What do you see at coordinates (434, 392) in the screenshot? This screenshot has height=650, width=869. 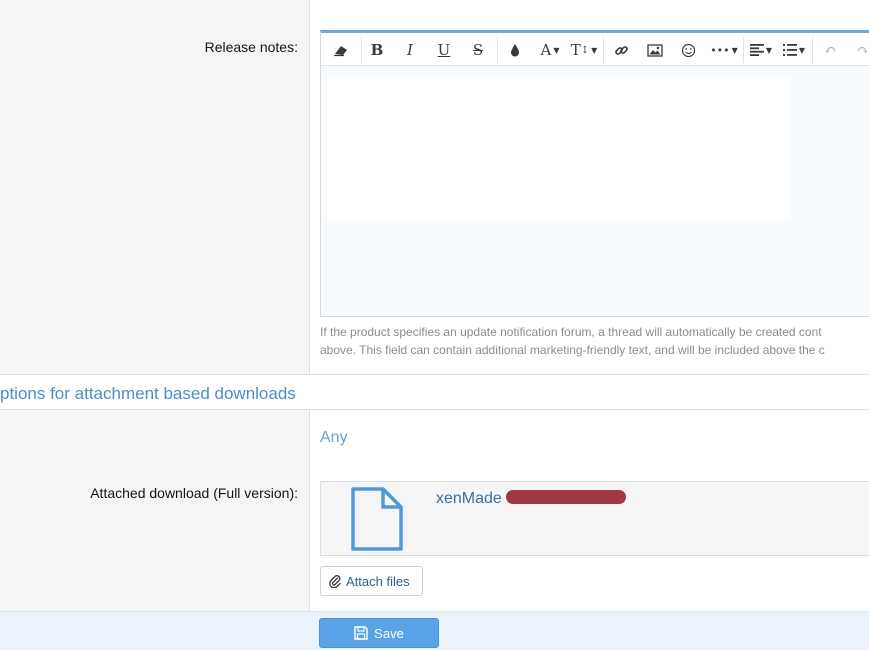 I see `section-header: ptions for attachment based downloads` at bounding box center [434, 392].